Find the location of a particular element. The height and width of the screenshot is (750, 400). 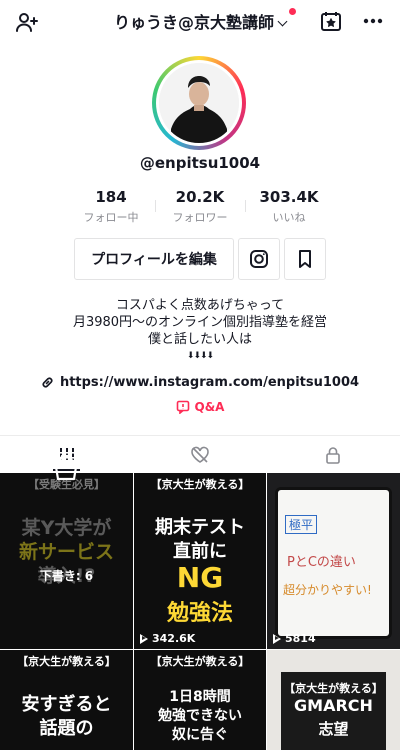

link-text: https://www.instagram.com/enpitsu1004 is located at coordinates (209, 382).